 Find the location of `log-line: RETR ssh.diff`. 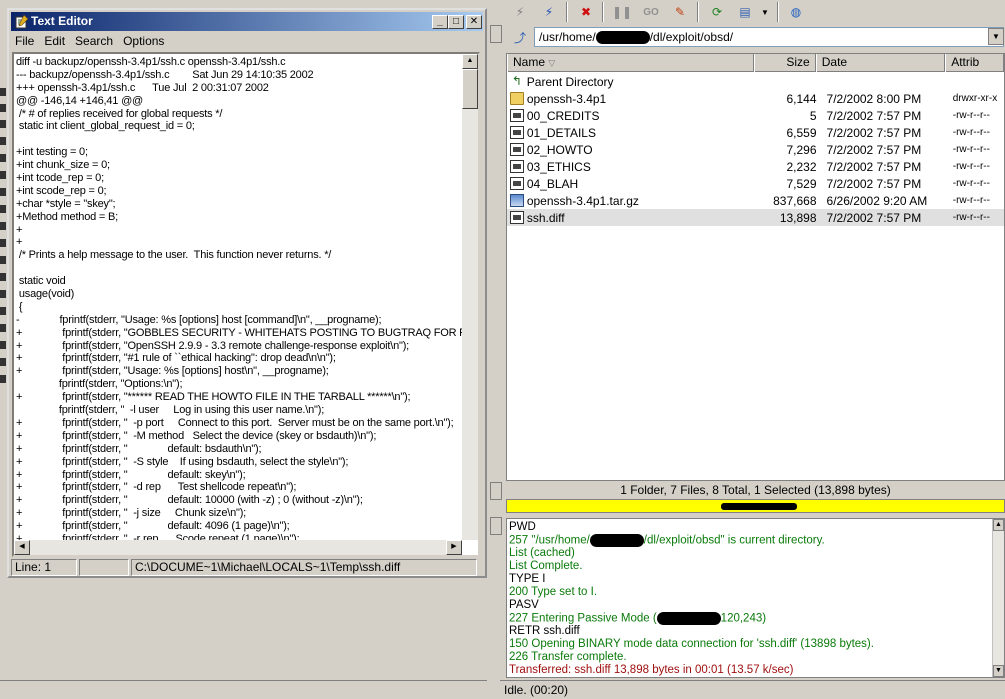

log-line: RETR ssh.diff is located at coordinates (755, 631).